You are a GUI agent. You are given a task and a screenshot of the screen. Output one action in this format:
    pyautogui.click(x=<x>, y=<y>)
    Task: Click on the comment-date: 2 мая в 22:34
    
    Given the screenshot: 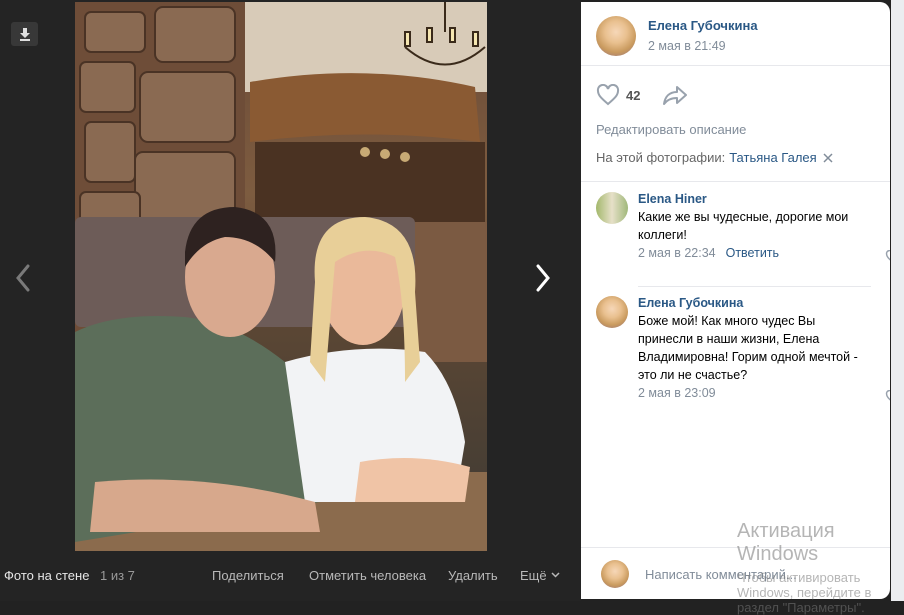 What is the action you would take?
    pyautogui.click(x=677, y=253)
    